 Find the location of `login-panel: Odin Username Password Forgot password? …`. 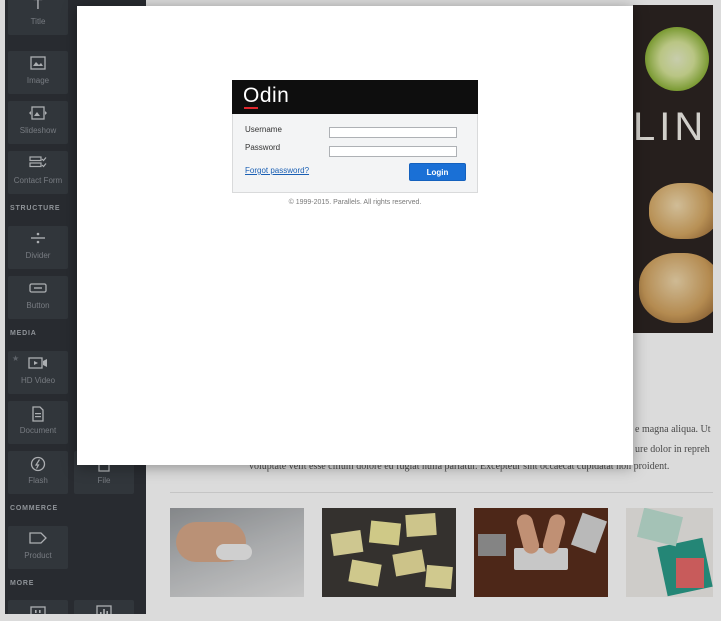

login-panel: Odin Username Password Forgot password? … is located at coordinates (355, 136).